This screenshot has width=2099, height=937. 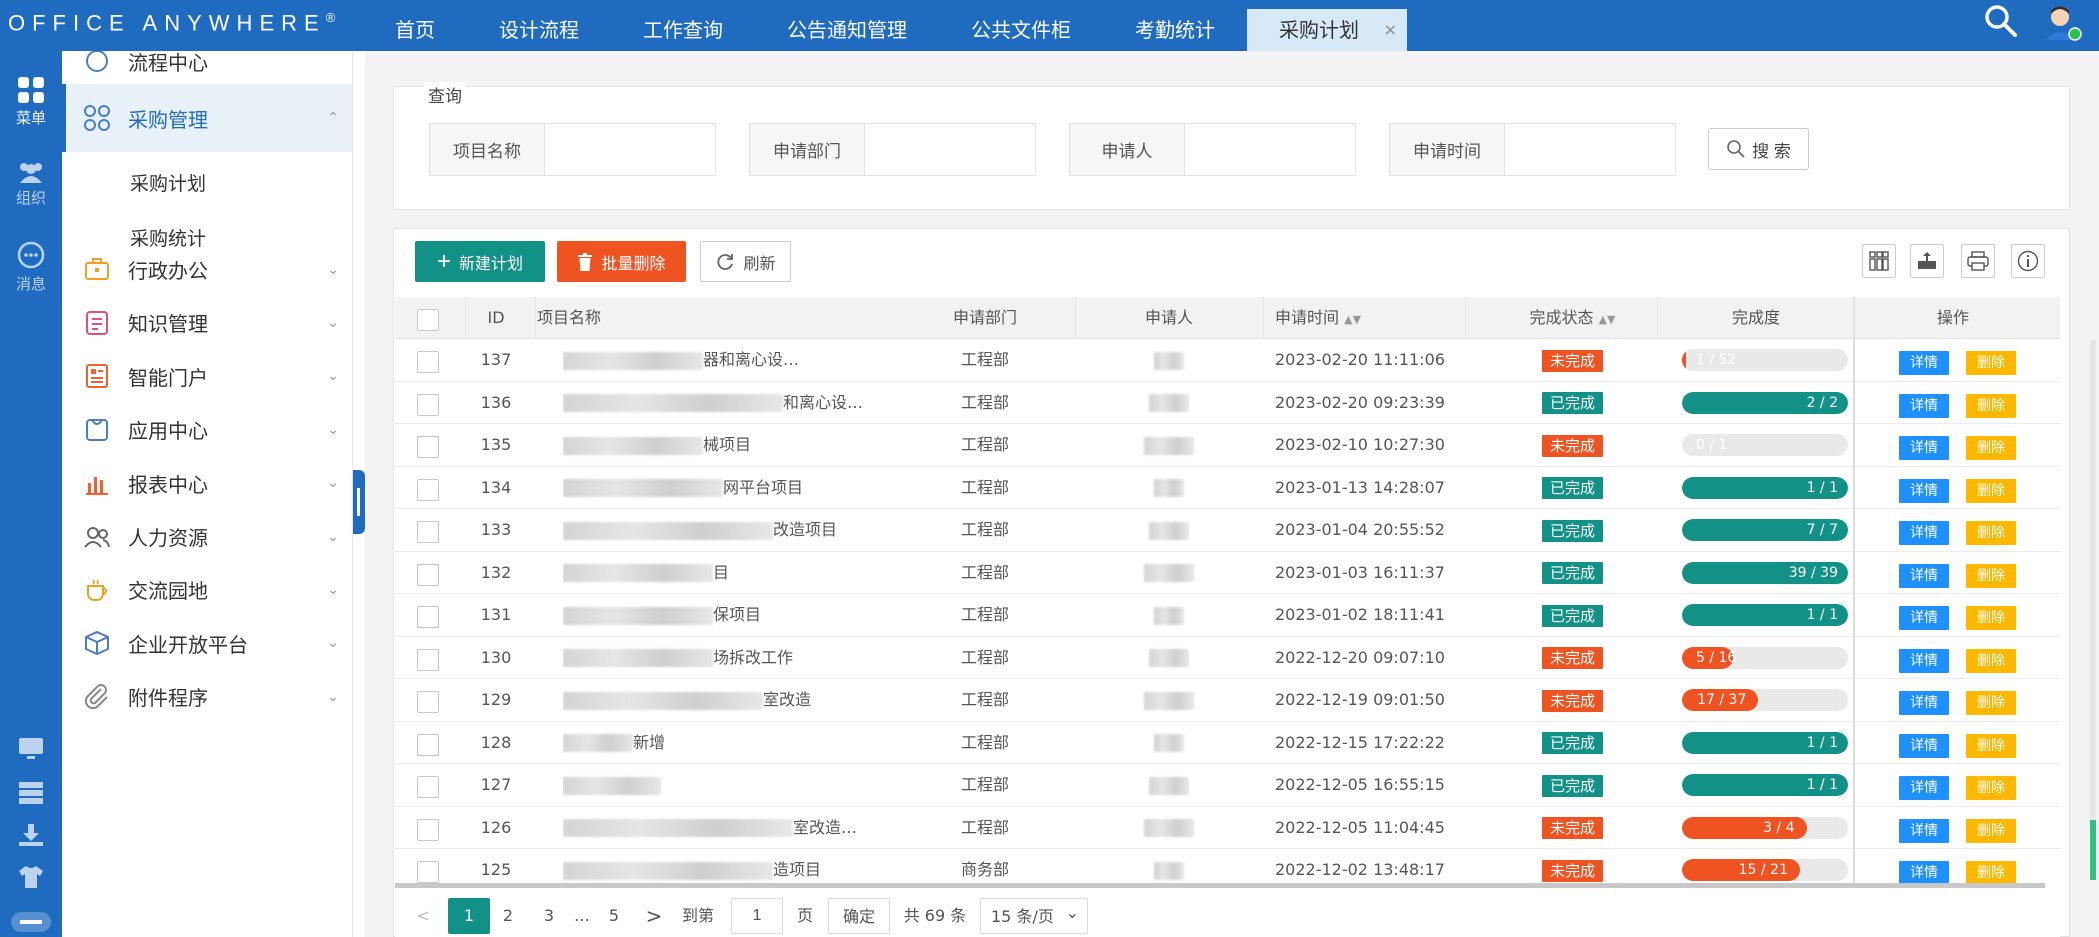 I want to click on user-avatar, so click(x=2062, y=22).